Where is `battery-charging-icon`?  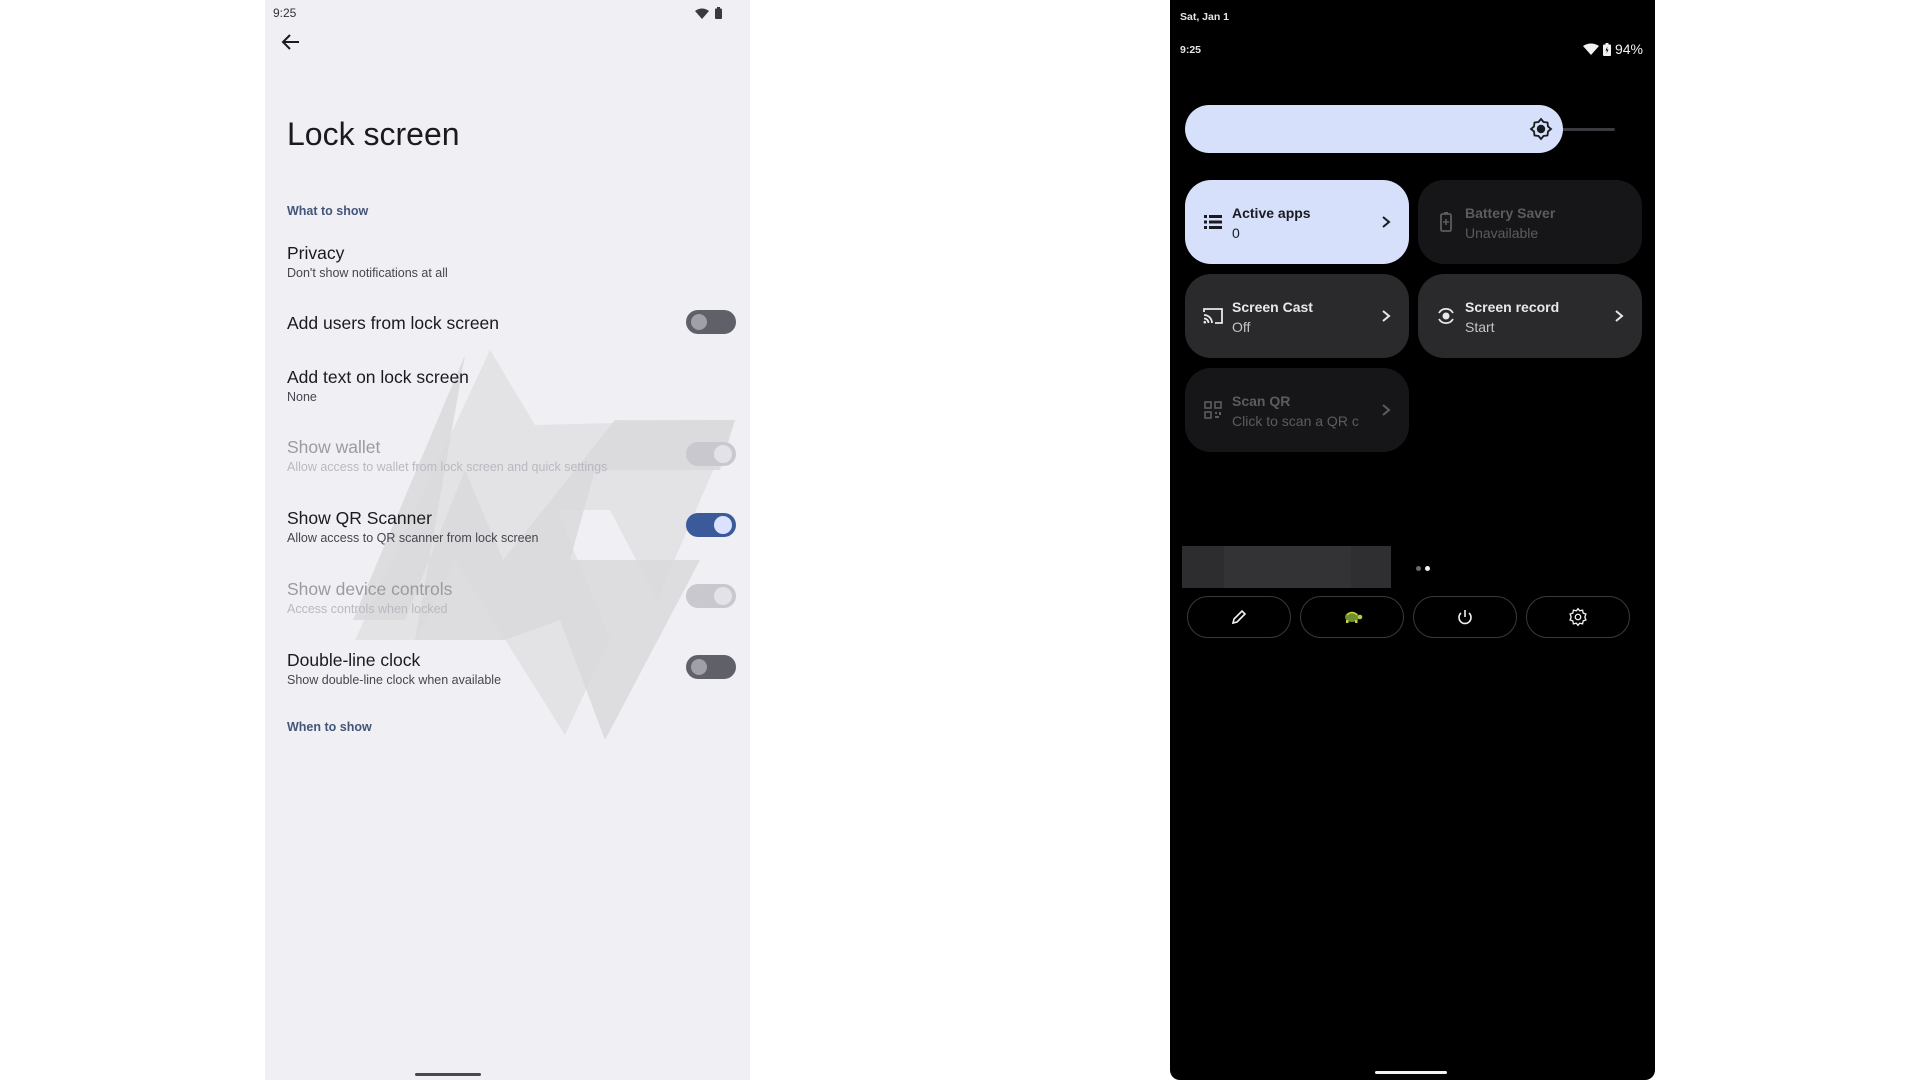 battery-charging-icon is located at coordinates (1606, 49).